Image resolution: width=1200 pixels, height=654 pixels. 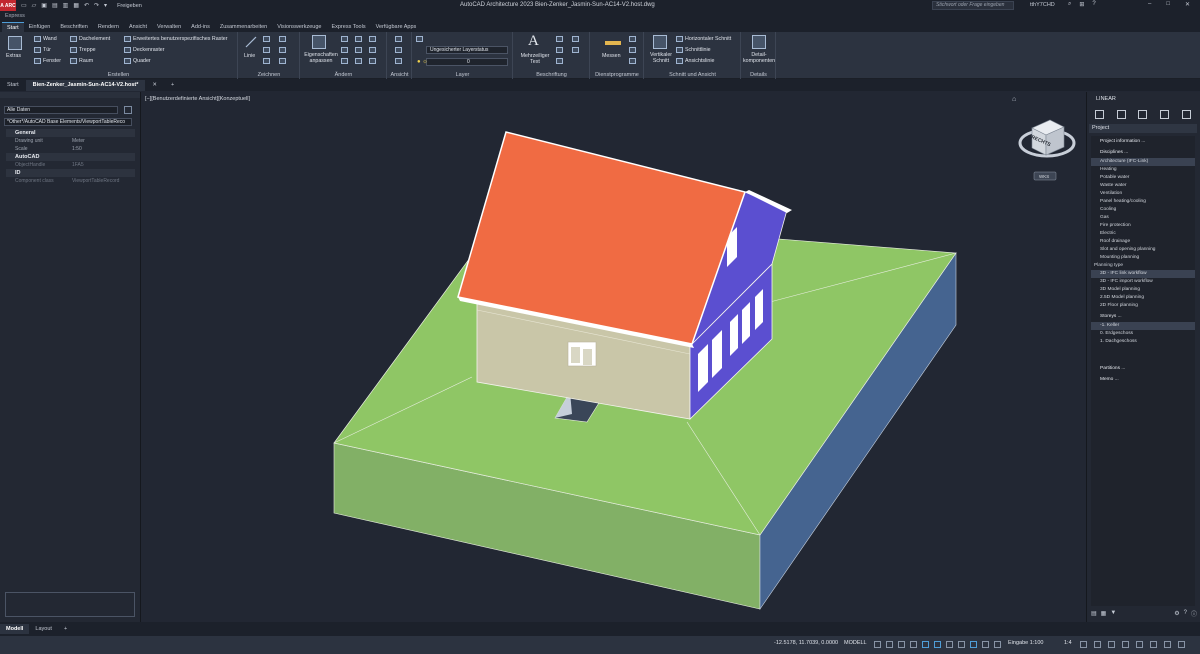 What do you see at coordinates (1014, 99) in the screenshot?
I see `home-icon: ⌂` at bounding box center [1014, 99].